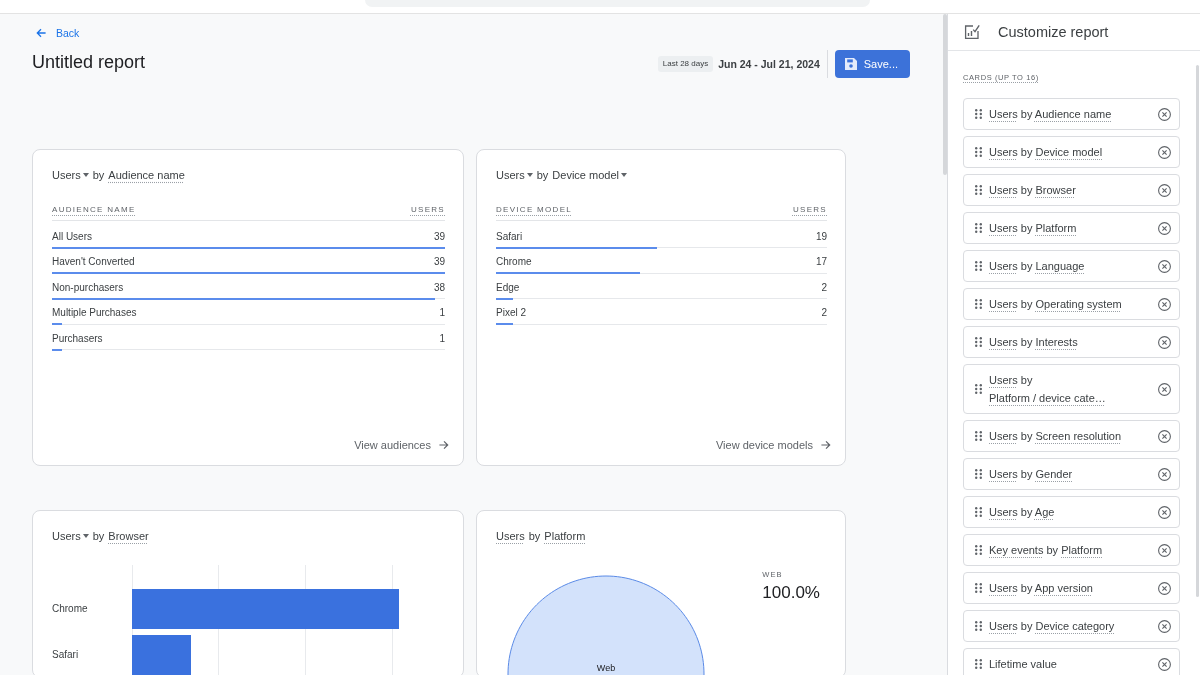 This screenshot has width=1200, height=675. What do you see at coordinates (824, 312) in the screenshot?
I see `row-value: 2` at bounding box center [824, 312].